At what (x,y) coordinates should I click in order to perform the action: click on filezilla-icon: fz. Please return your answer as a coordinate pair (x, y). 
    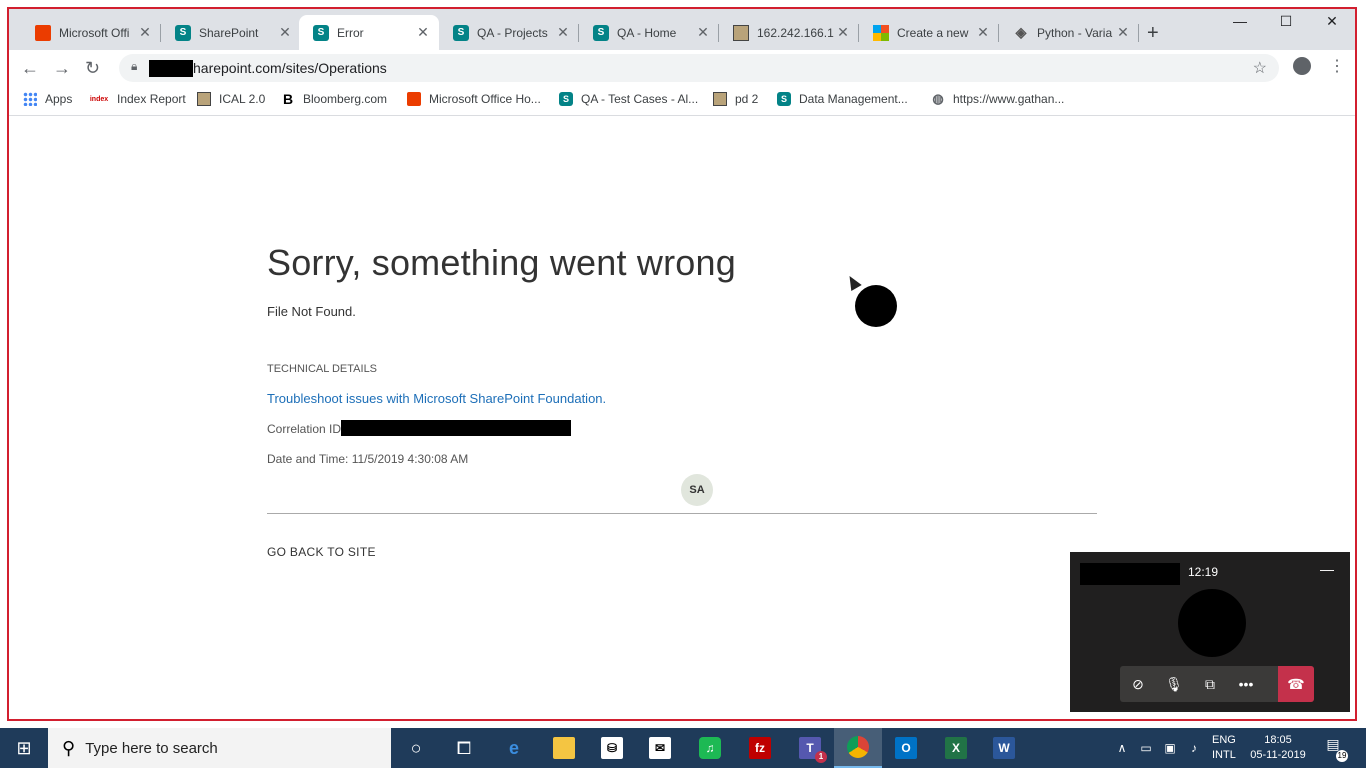
    Looking at the image, I should click on (760, 748).